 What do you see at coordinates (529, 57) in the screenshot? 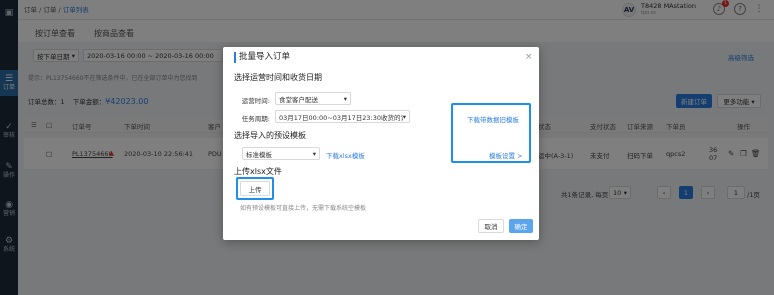
I see `close-icon: ×` at bounding box center [529, 57].